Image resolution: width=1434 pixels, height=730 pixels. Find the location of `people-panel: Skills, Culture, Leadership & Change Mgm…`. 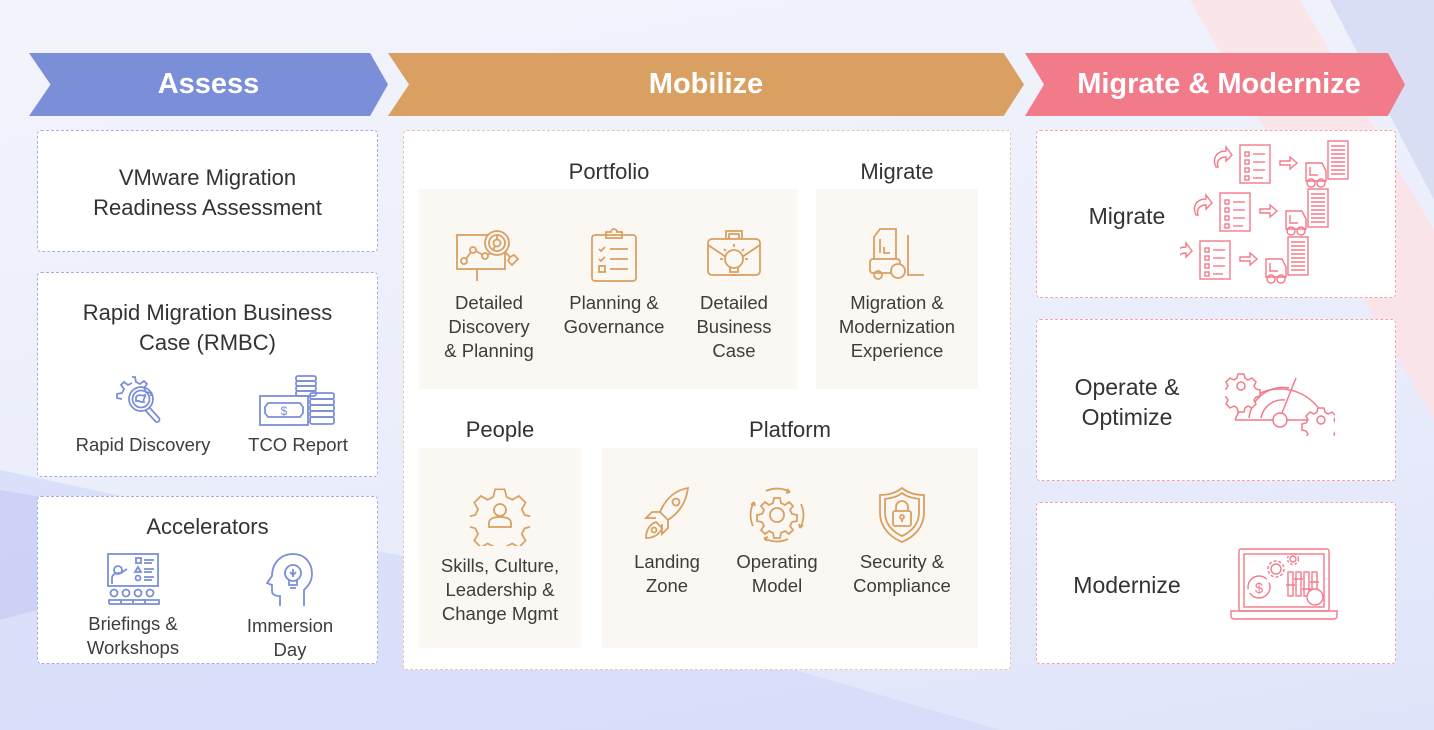

people-panel: Skills, Culture, Leadership & Change Mgm… is located at coordinates (500, 548).